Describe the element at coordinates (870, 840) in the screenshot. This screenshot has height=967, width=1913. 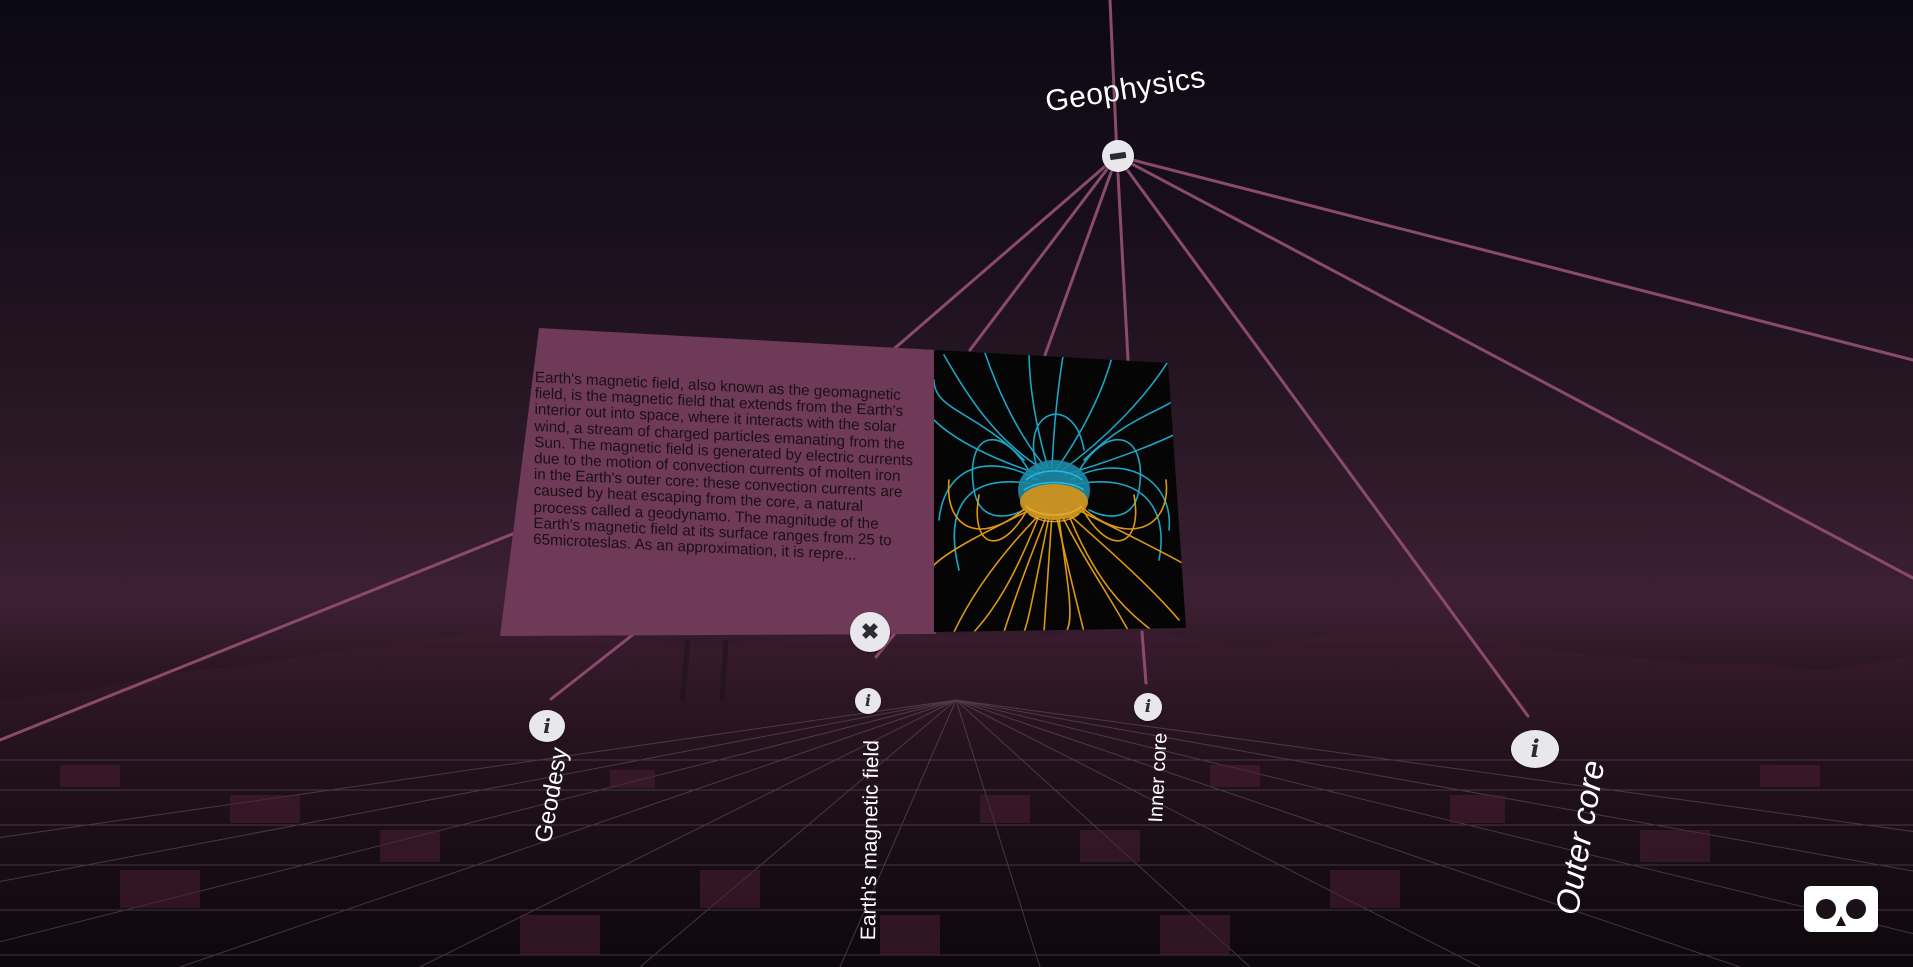
I see `magnetic-field-node-label: Earth's magnetic field` at that location.